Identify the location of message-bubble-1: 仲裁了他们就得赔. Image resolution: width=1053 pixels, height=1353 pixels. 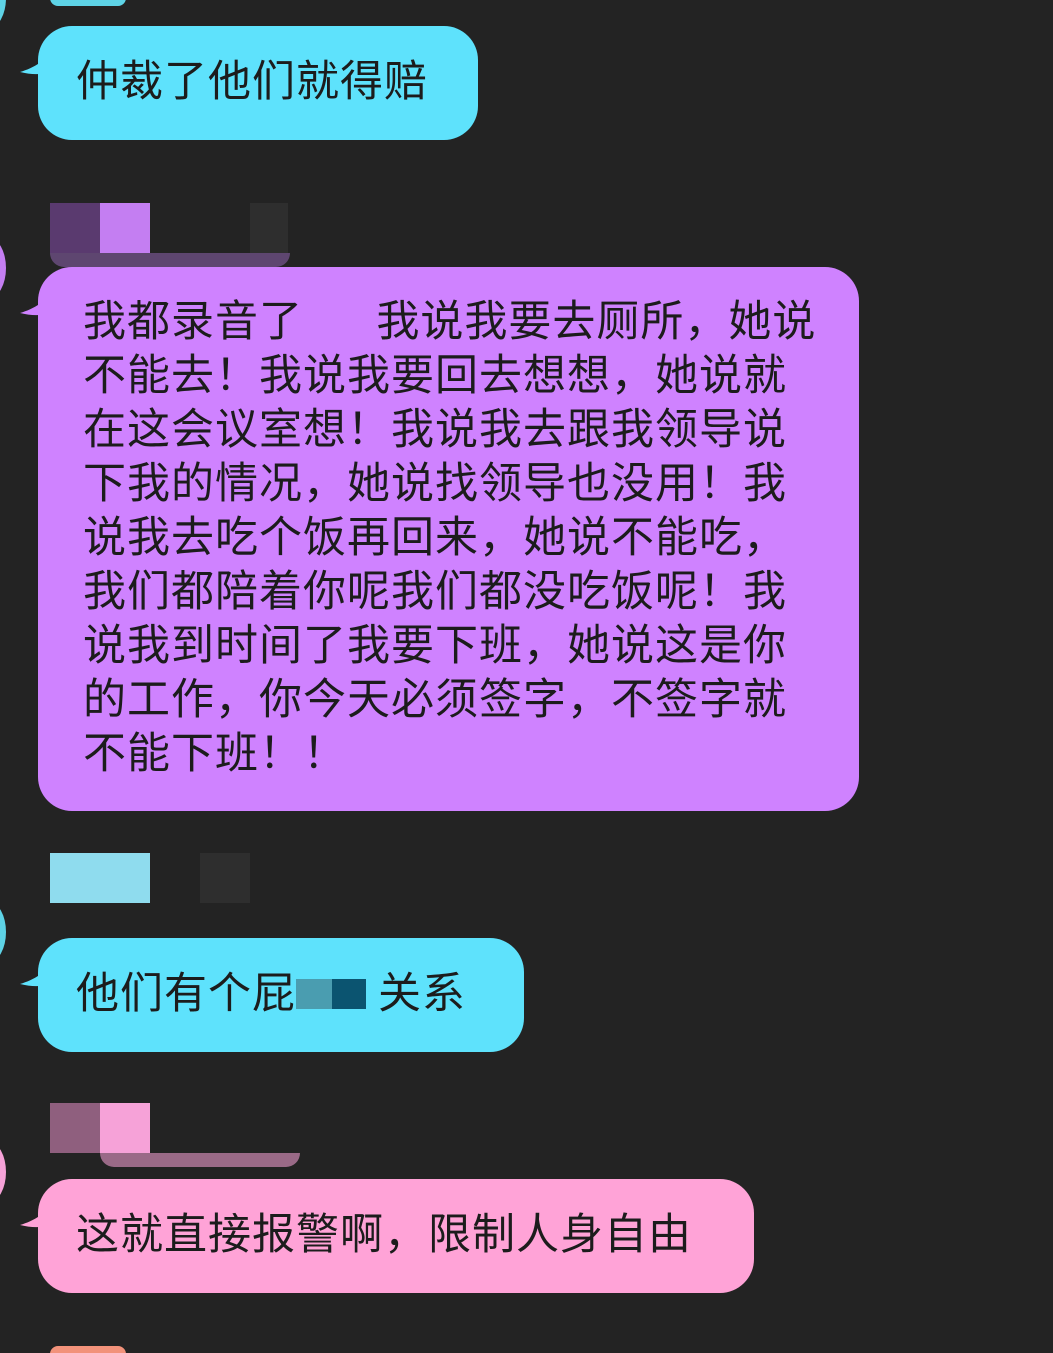
(249, 83).